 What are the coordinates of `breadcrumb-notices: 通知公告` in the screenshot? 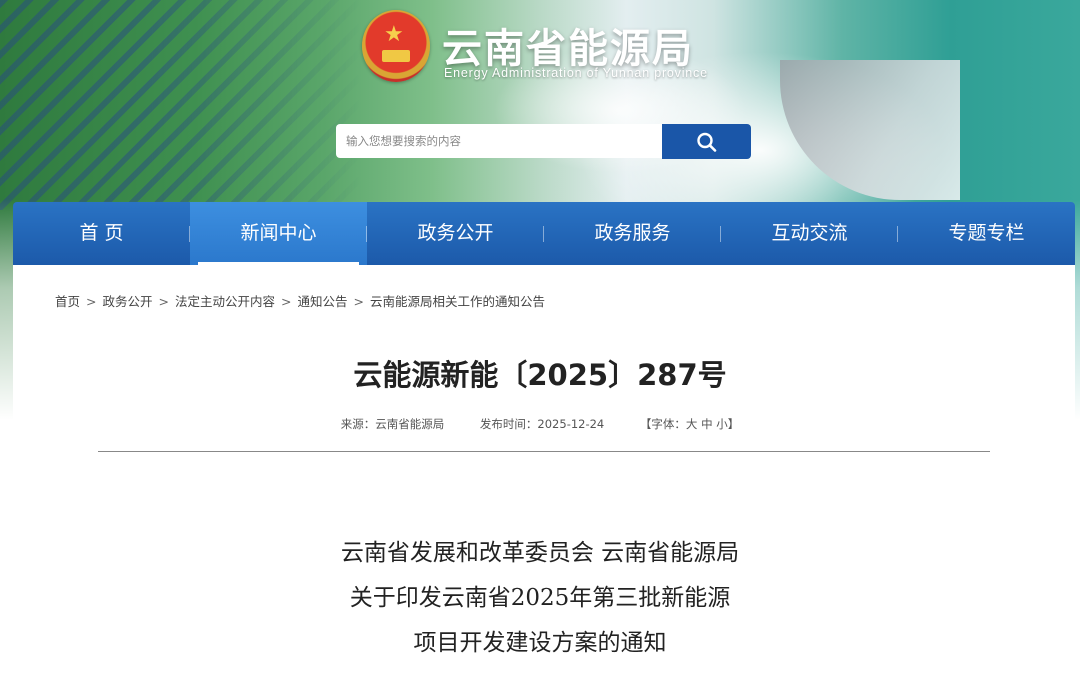 It's located at (323, 301).